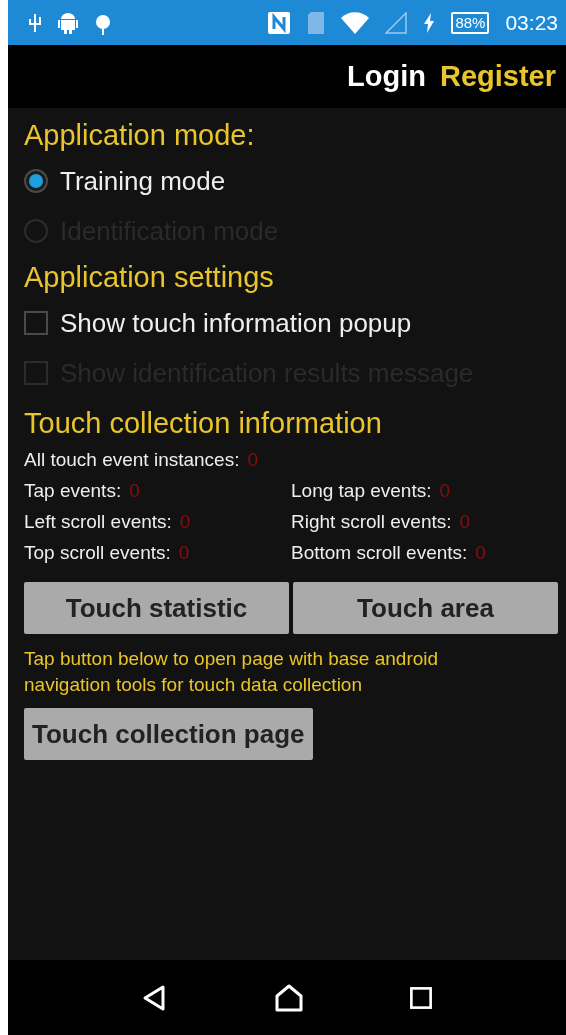  Describe the element at coordinates (149, 277) in the screenshot. I see `section-heading: Application settings` at that location.